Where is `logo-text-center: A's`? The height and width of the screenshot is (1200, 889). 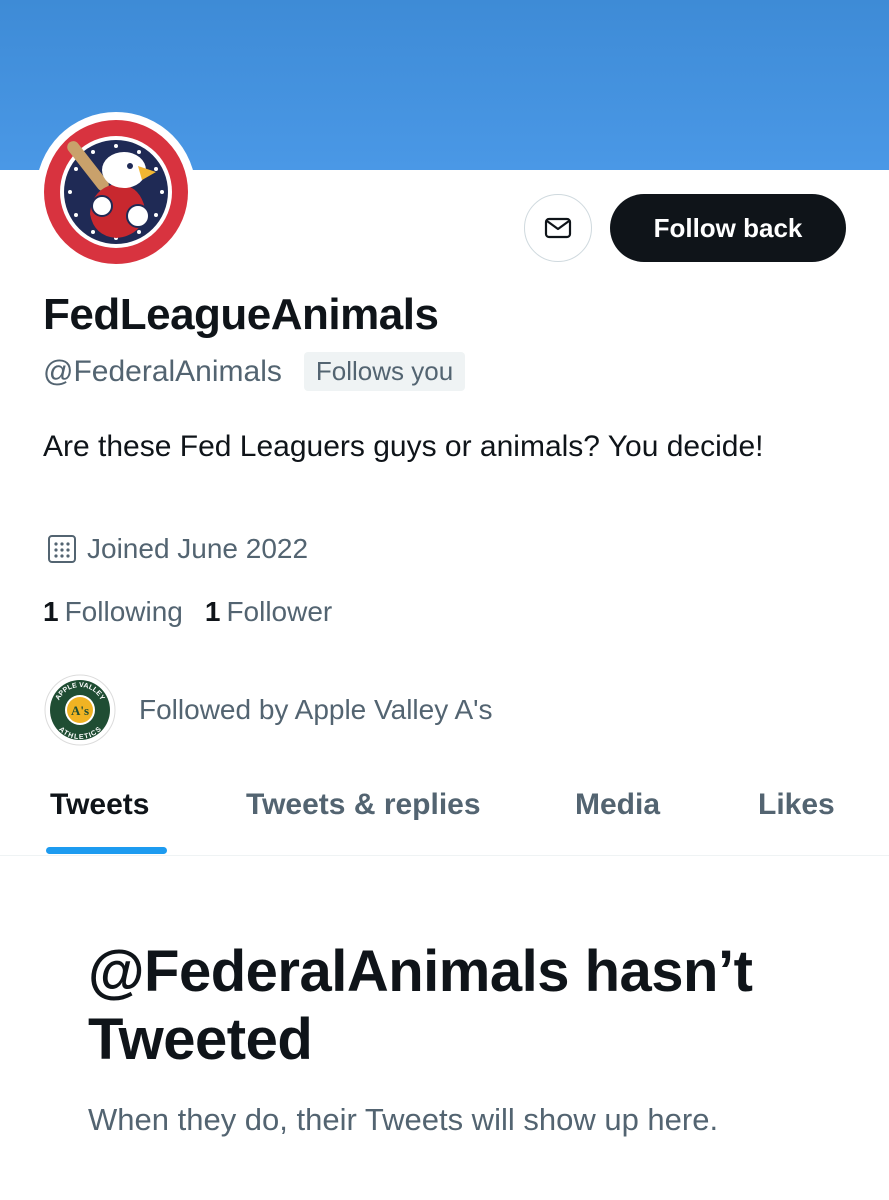
logo-text-center: A's is located at coordinates (80, 710).